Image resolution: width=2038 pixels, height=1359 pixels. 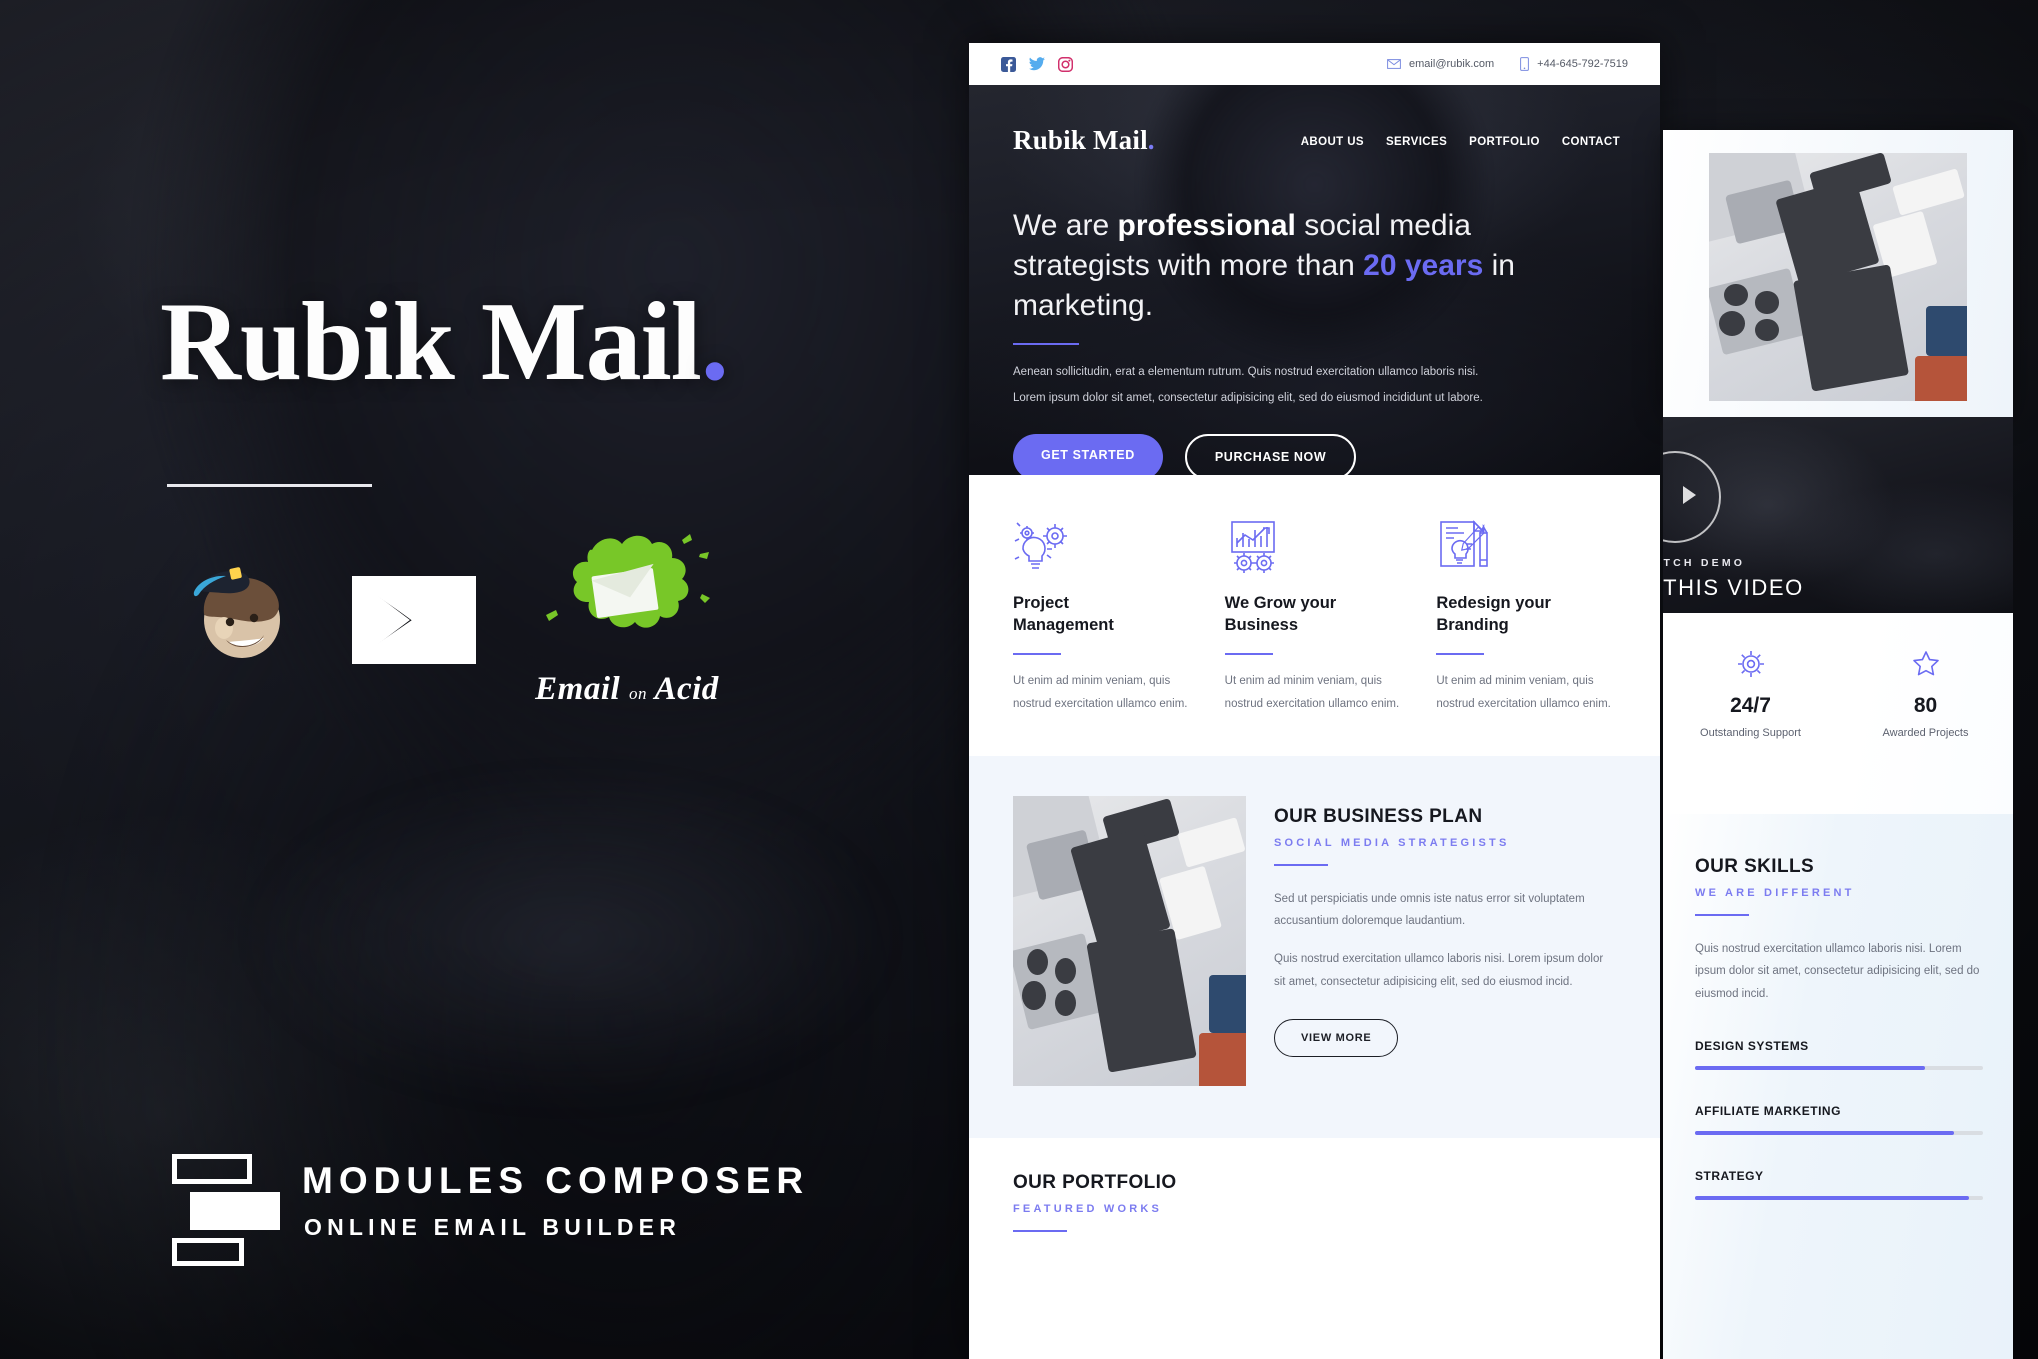 I want to click on stat-value: 24/7, so click(x=1750, y=705).